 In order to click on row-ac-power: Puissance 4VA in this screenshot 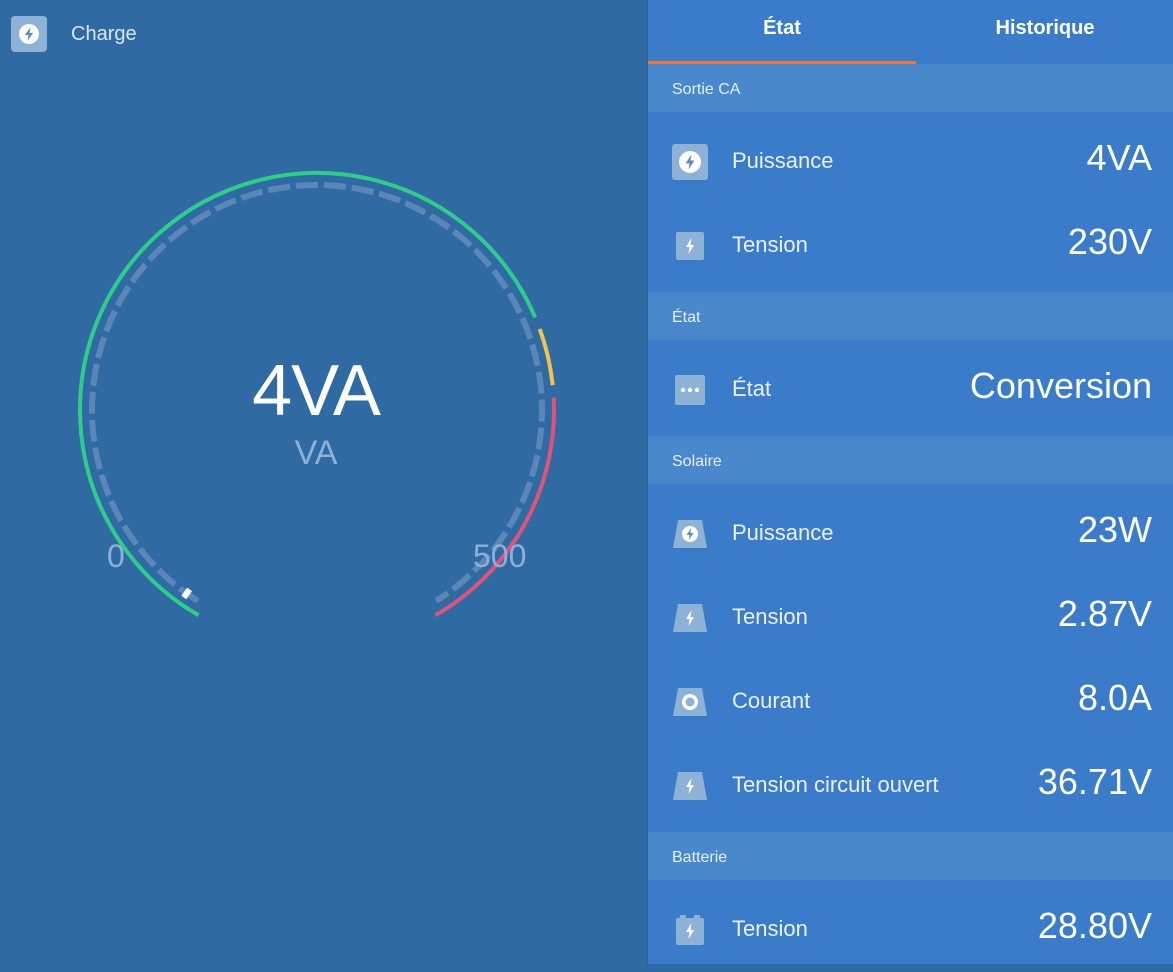, I will do `click(910, 162)`.